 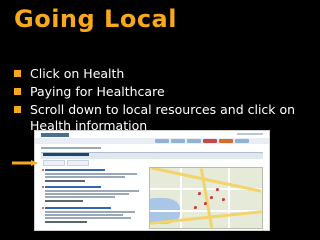 I want to click on results-list, so click(x=94, y=197).